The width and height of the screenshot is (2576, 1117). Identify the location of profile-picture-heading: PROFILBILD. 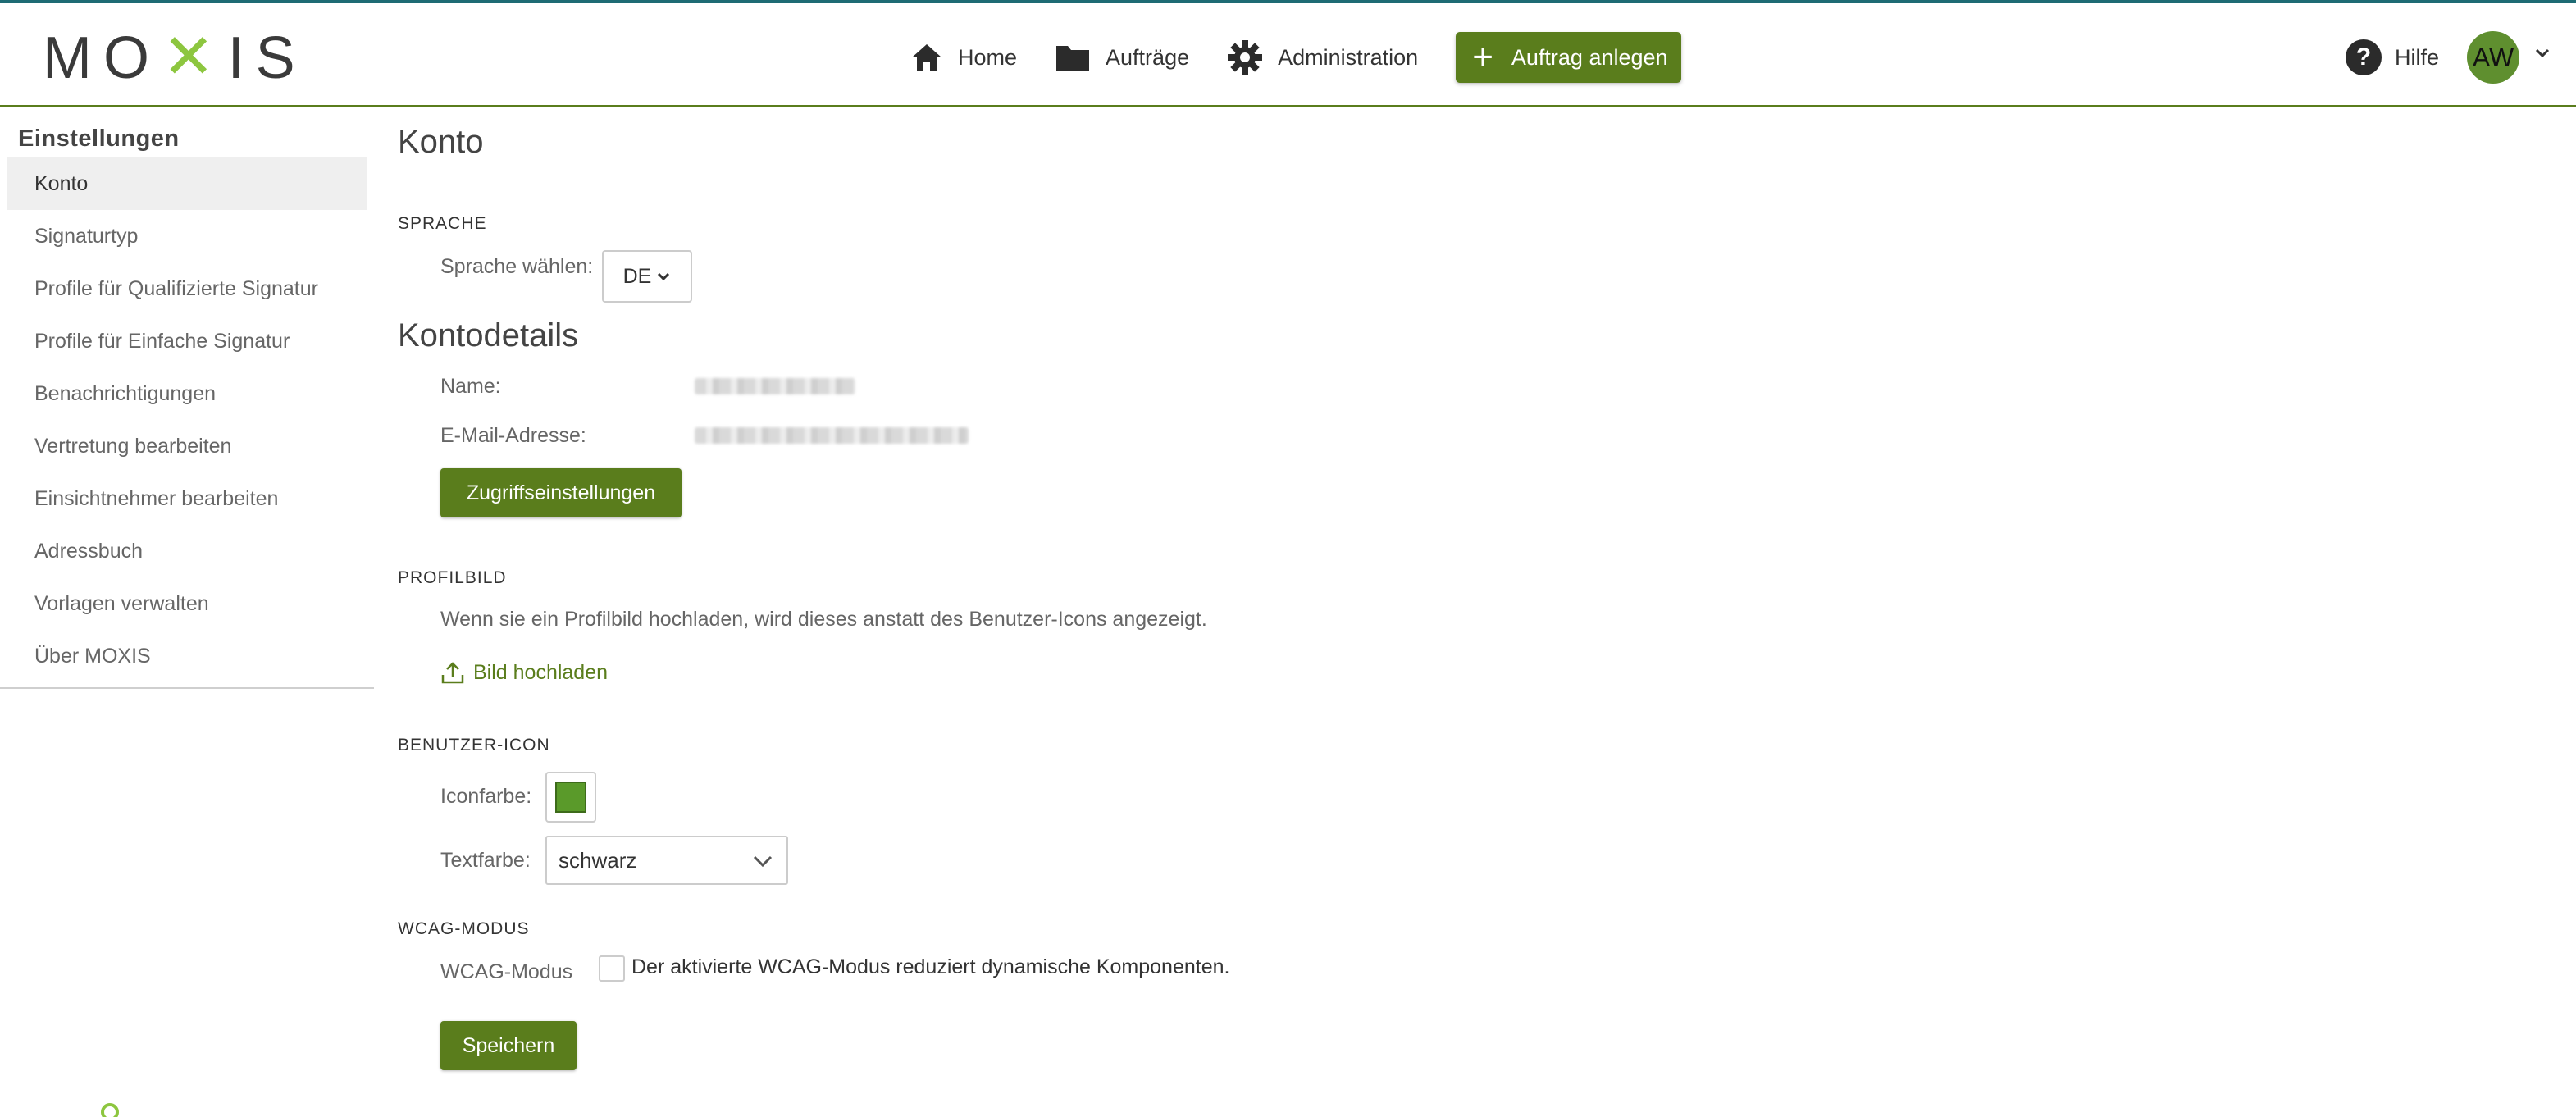
(452, 577).